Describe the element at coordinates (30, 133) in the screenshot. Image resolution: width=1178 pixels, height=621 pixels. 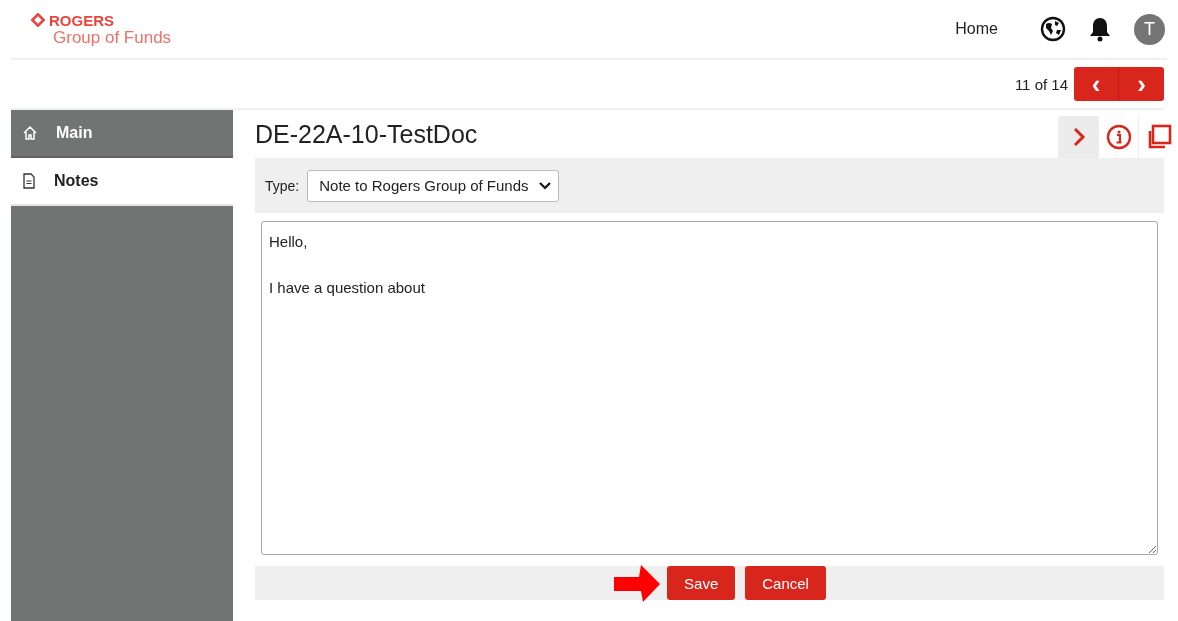
I see `home-icon` at that location.